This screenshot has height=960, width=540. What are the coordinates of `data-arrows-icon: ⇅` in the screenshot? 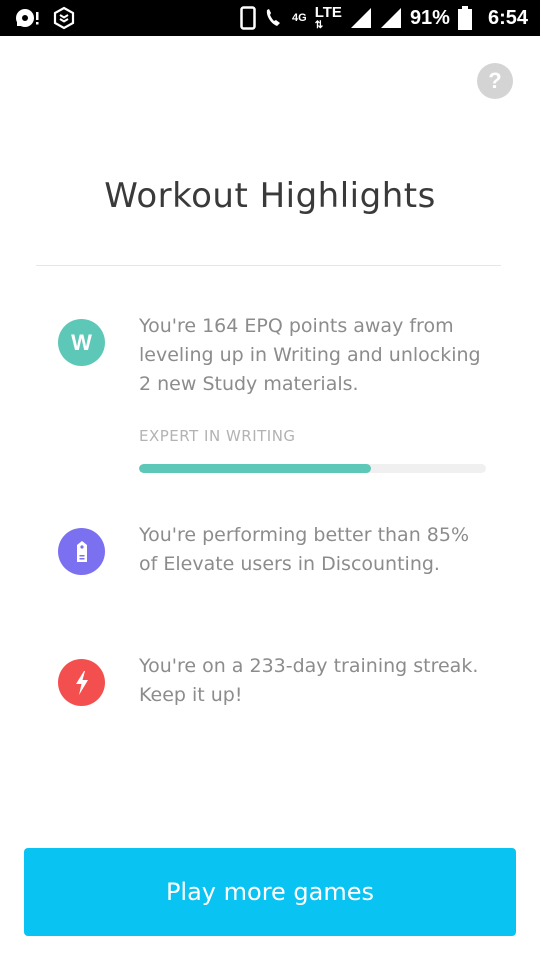 It's located at (319, 25).